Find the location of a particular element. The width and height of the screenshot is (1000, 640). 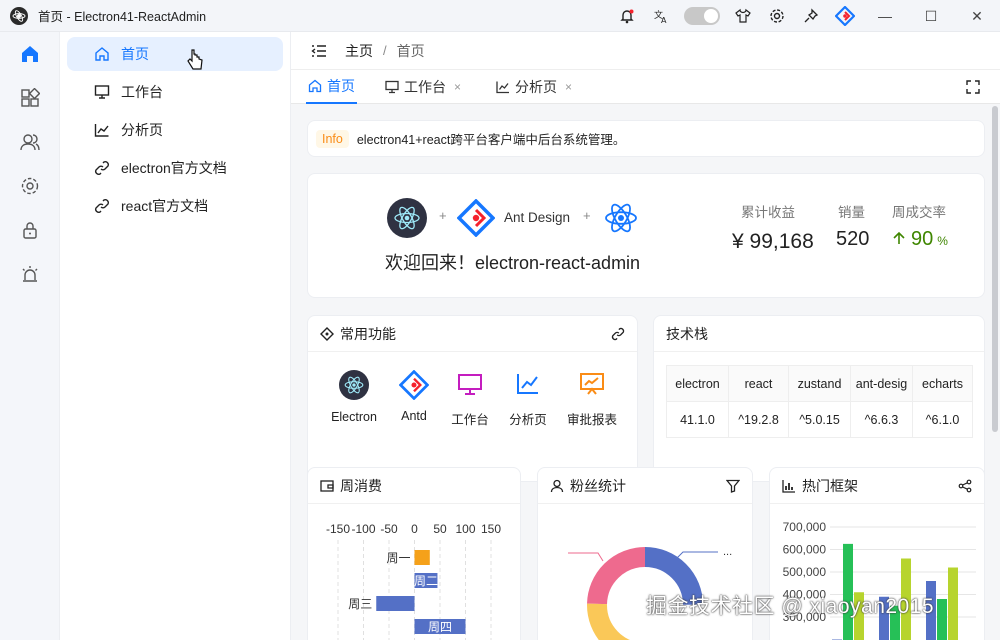

card-header: 热门框架 is located at coordinates (877, 486).